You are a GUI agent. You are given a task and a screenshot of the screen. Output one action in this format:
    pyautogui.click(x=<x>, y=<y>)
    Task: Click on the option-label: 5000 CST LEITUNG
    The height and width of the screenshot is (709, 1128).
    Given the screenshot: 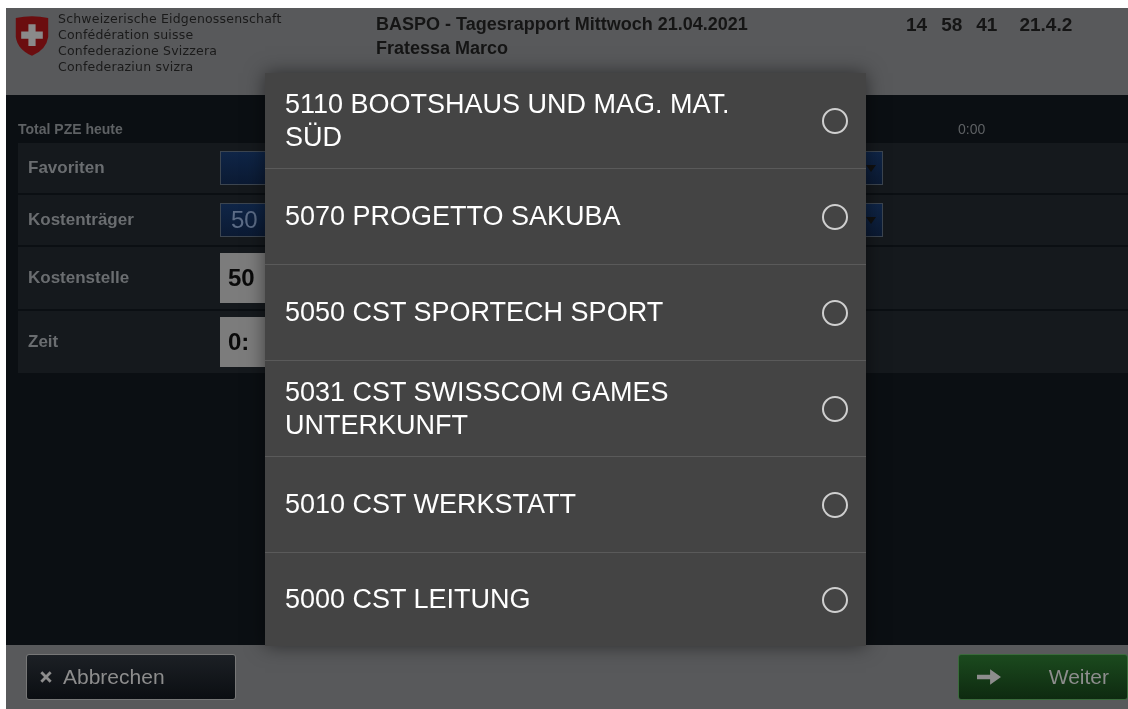 What is the action you would take?
    pyautogui.click(x=408, y=599)
    